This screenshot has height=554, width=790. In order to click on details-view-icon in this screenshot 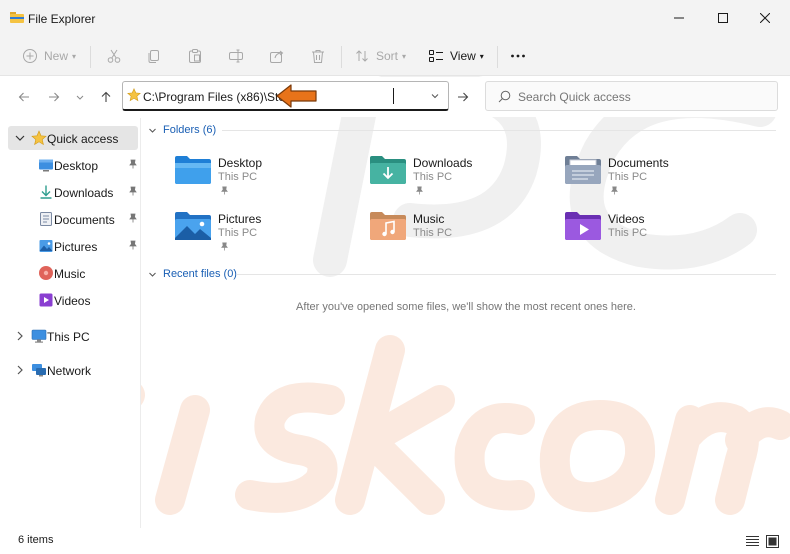, I will do `click(752, 541)`.